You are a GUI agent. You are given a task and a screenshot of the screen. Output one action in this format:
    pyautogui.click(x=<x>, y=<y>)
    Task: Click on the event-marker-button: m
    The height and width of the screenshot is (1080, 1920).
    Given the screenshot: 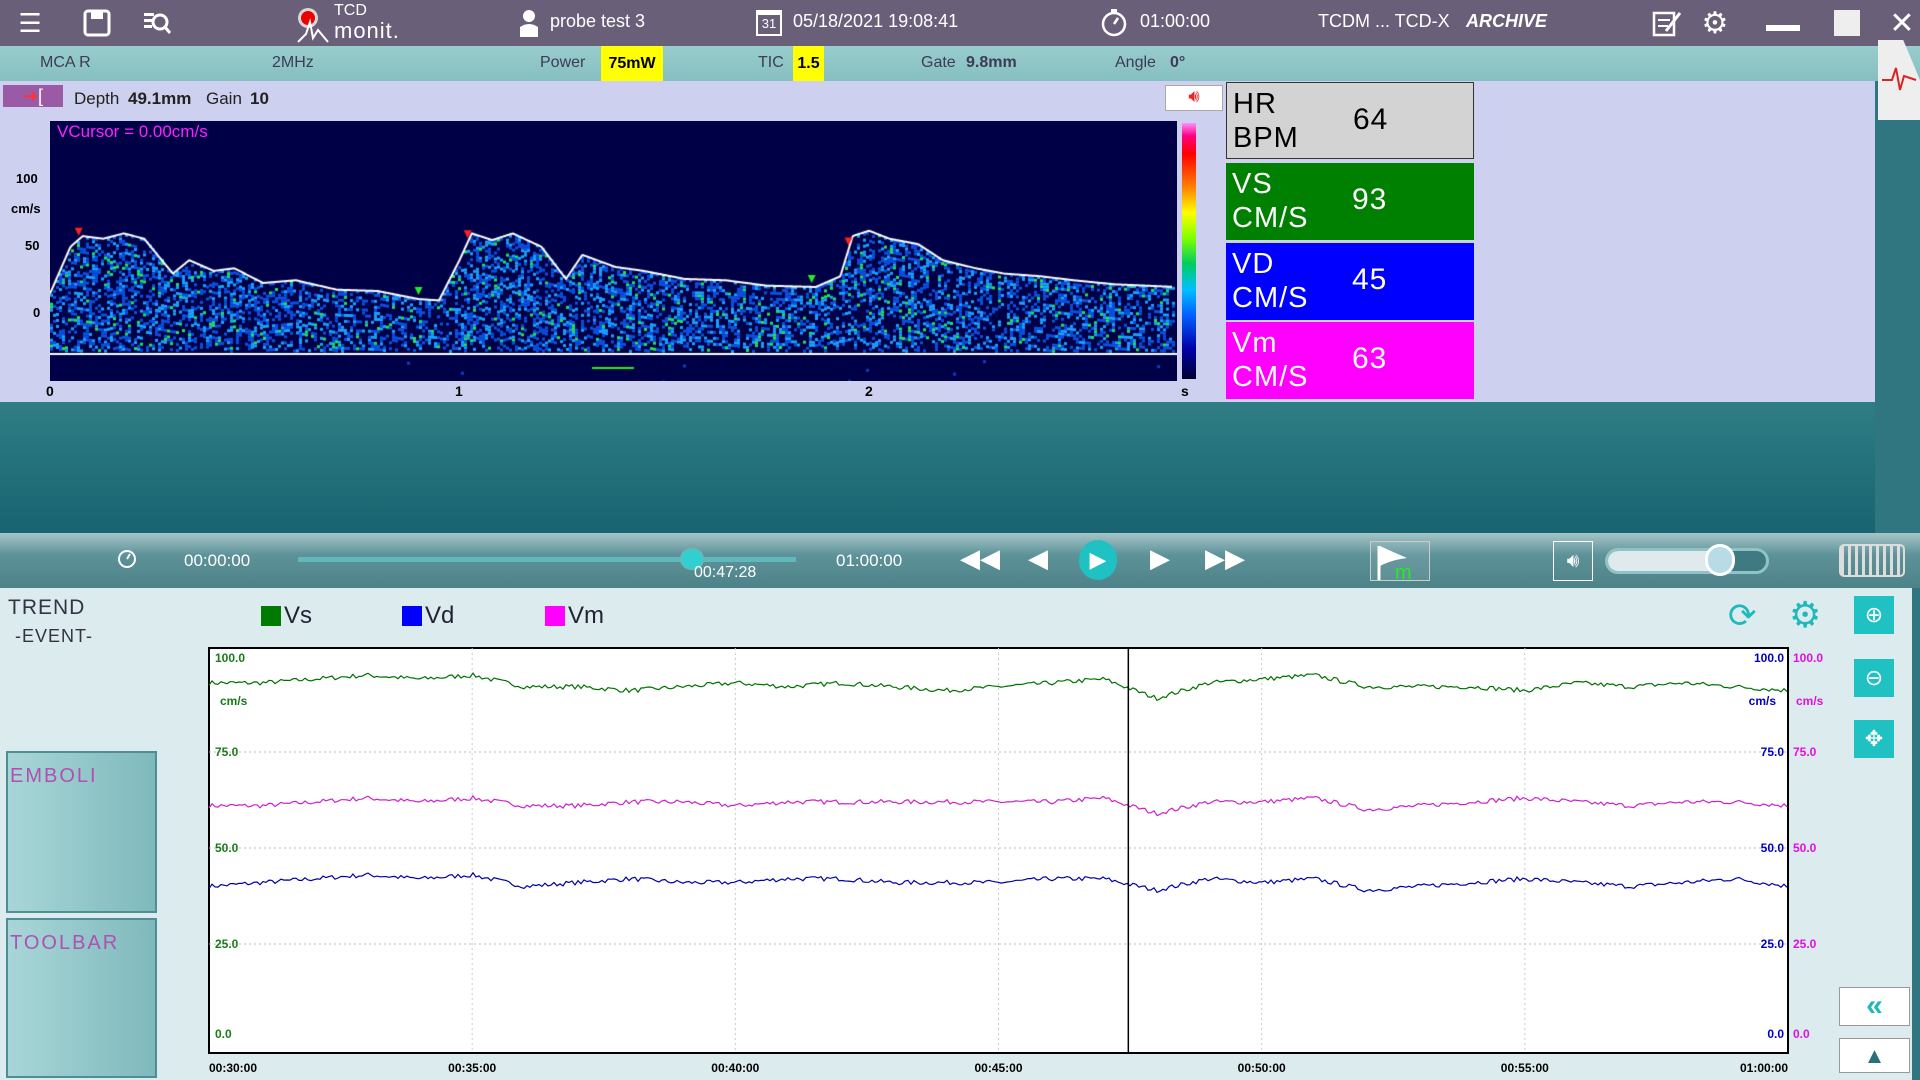 What is the action you would take?
    pyautogui.click(x=1400, y=562)
    